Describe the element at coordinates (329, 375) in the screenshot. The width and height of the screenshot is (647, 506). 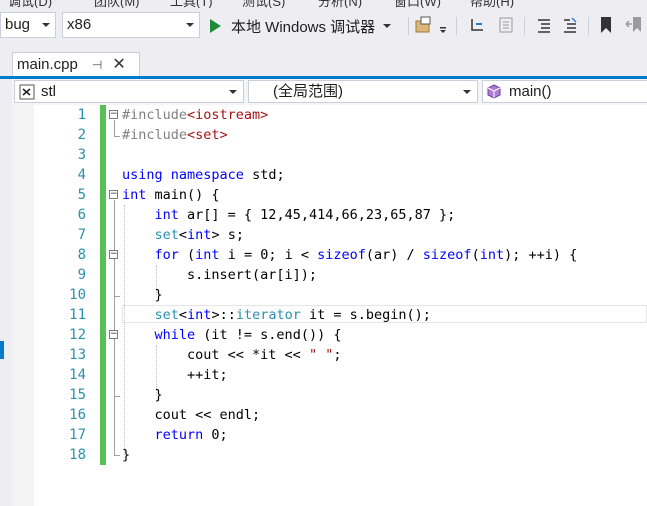
I see `code-line: 14 ++it;` at that location.